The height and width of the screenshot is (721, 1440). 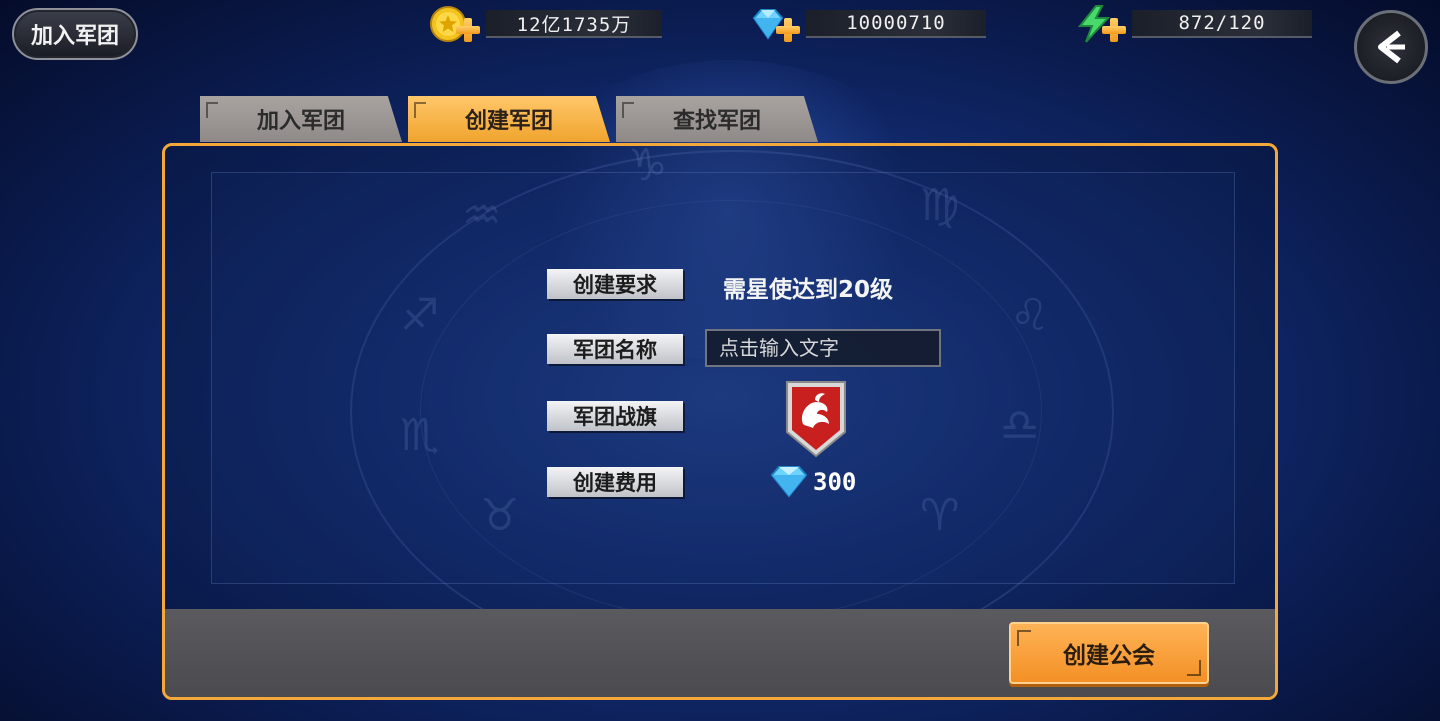 I want to click on diamond-value-bar: 10000710, so click(x=896, y=24).